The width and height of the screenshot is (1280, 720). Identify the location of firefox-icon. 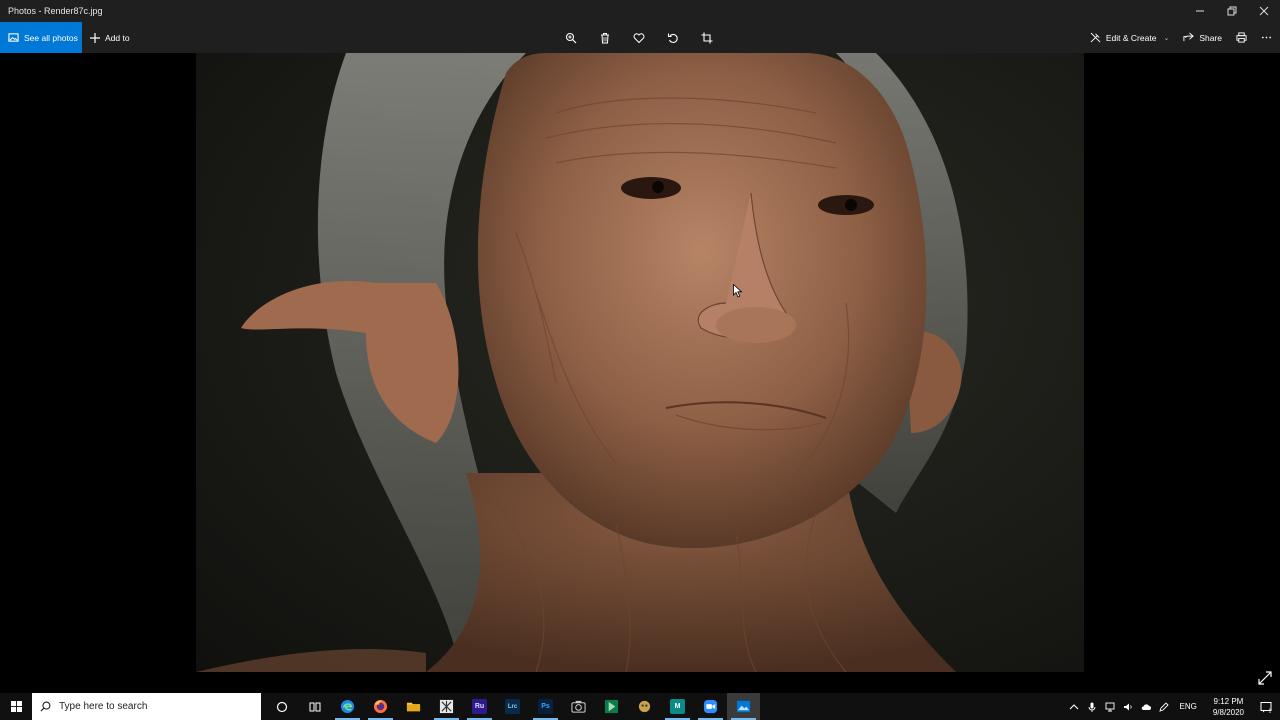
(380, 706).